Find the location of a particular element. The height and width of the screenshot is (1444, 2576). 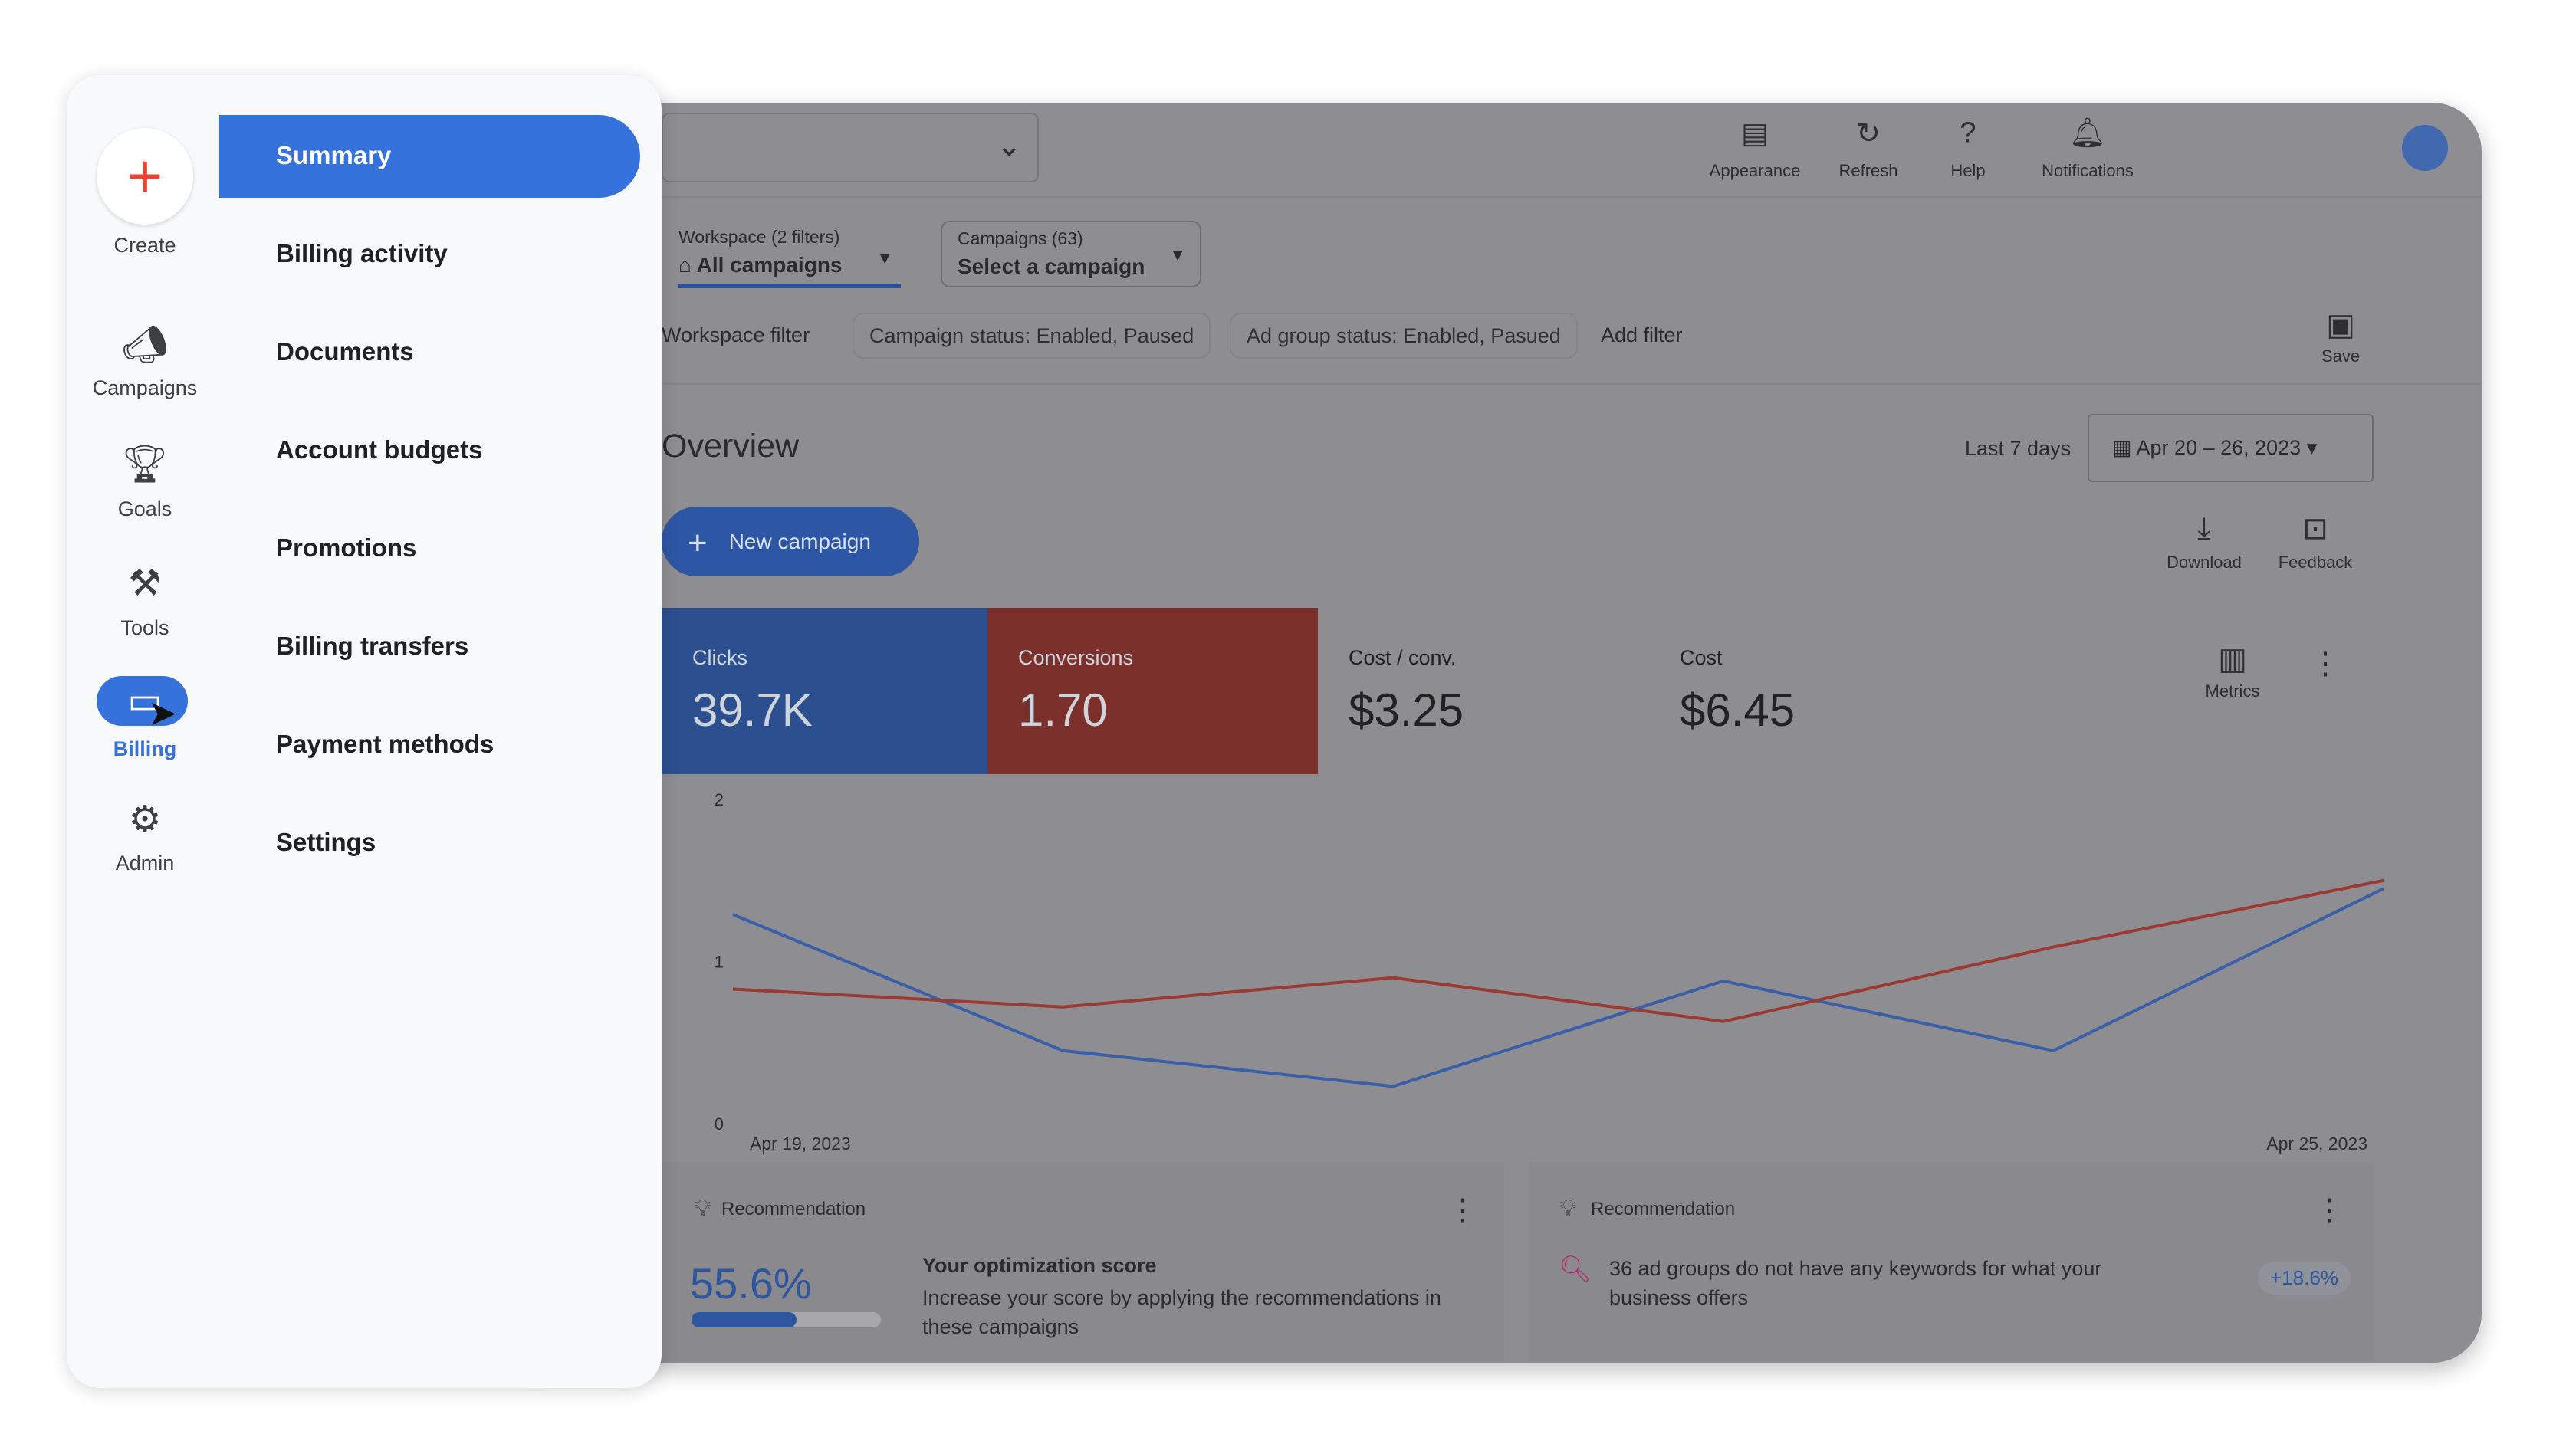

metric-card: Conversions 1.70 is located at coordinates (1153, 691).